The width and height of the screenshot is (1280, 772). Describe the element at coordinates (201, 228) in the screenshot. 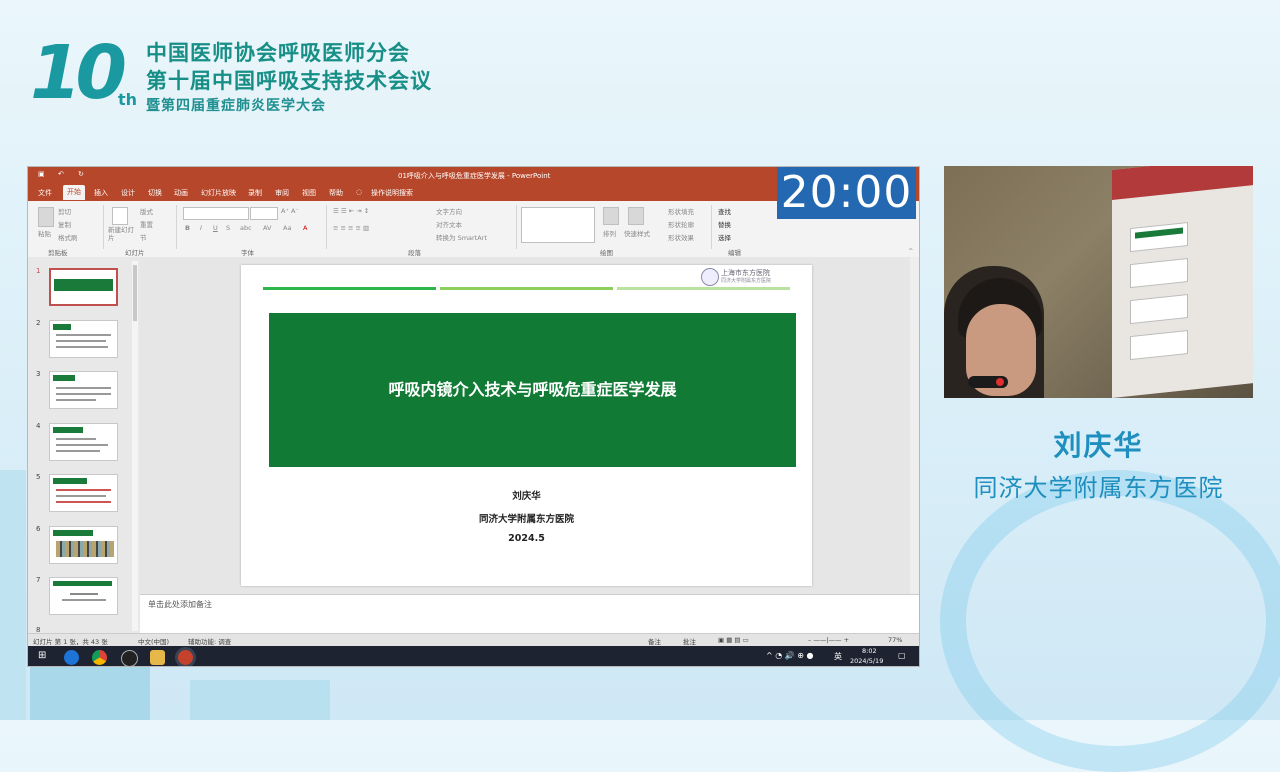

I see `italic-icon: I` at that location.